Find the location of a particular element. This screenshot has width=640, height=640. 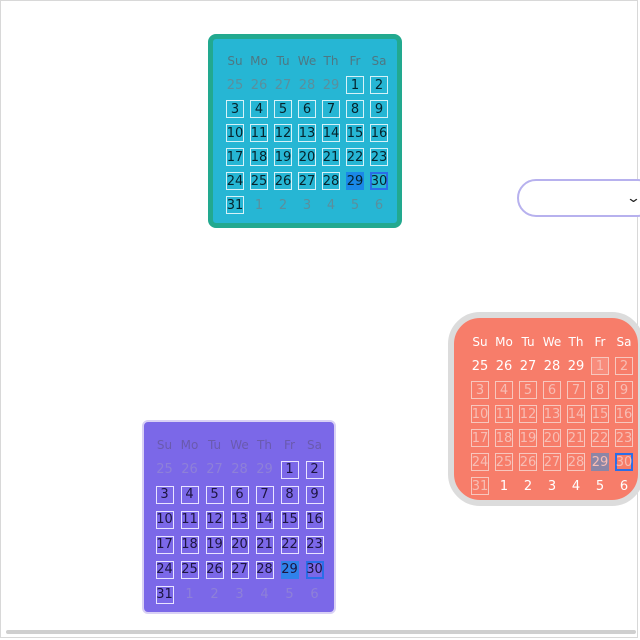

calendar-day: 5 is located at coordinates (283, 109).